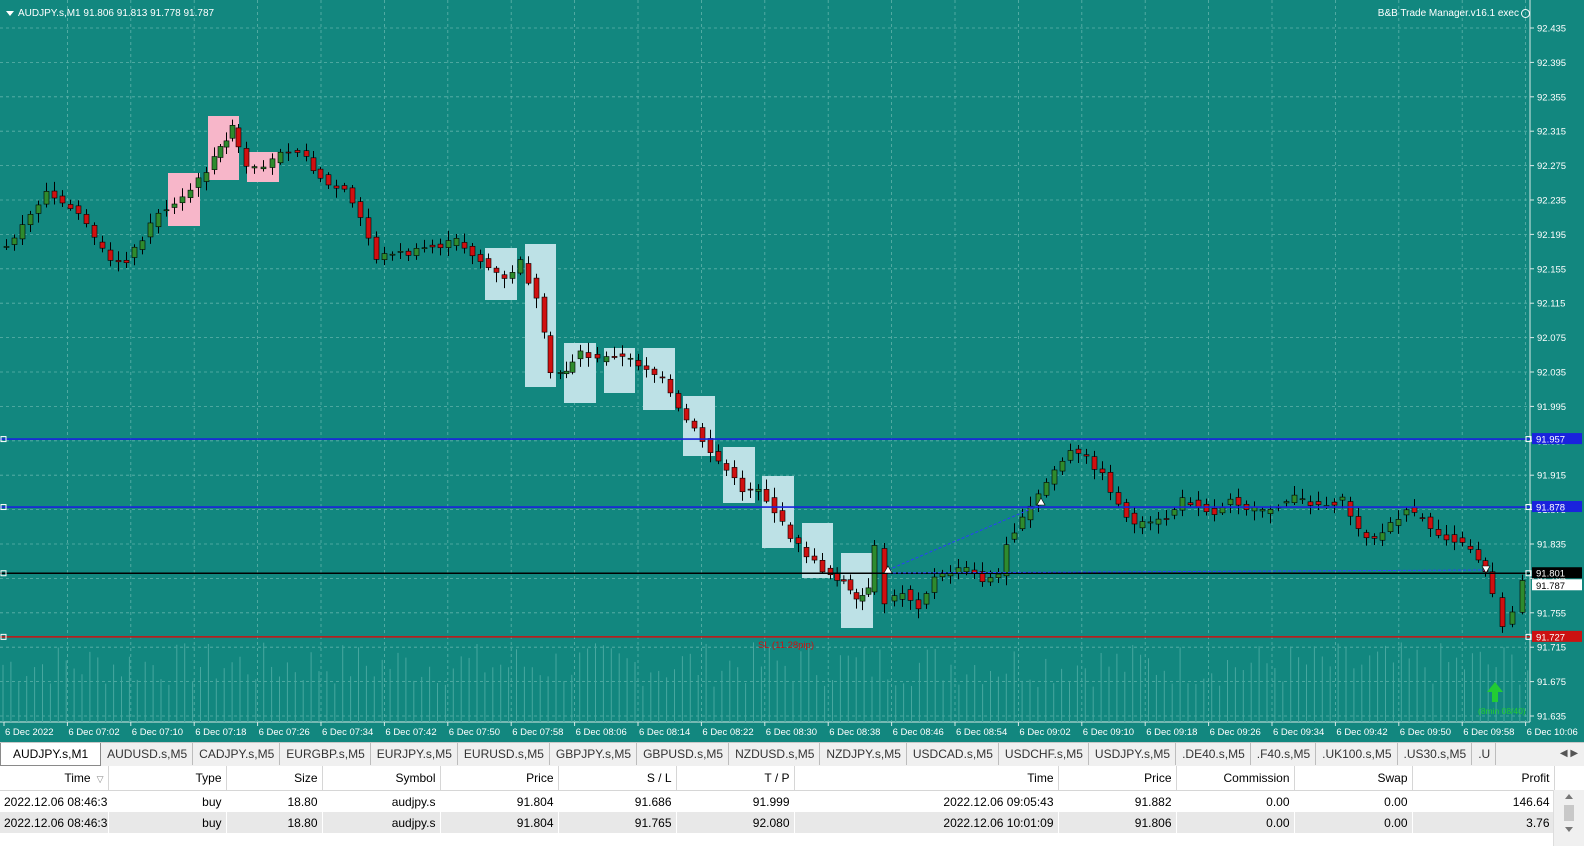 Image resolution: width=1584 pixels, height=846 pixels. I want to click on vertical-scrollbar, so click(1568, 818).